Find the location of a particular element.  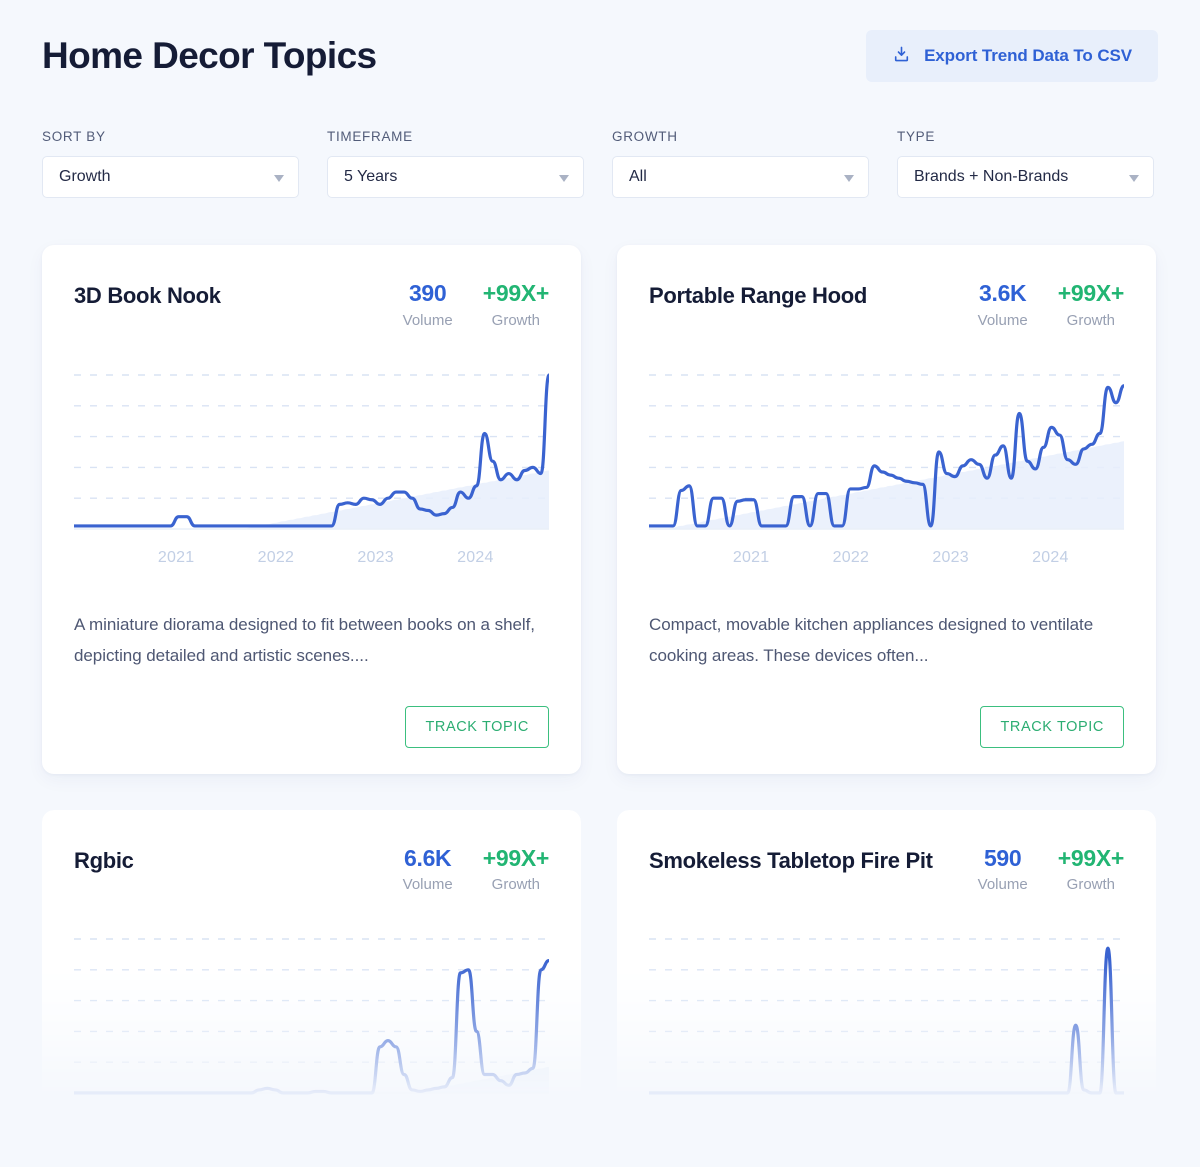

volume-metric: 3.6K Volume is located at coordinates (1003, 304).